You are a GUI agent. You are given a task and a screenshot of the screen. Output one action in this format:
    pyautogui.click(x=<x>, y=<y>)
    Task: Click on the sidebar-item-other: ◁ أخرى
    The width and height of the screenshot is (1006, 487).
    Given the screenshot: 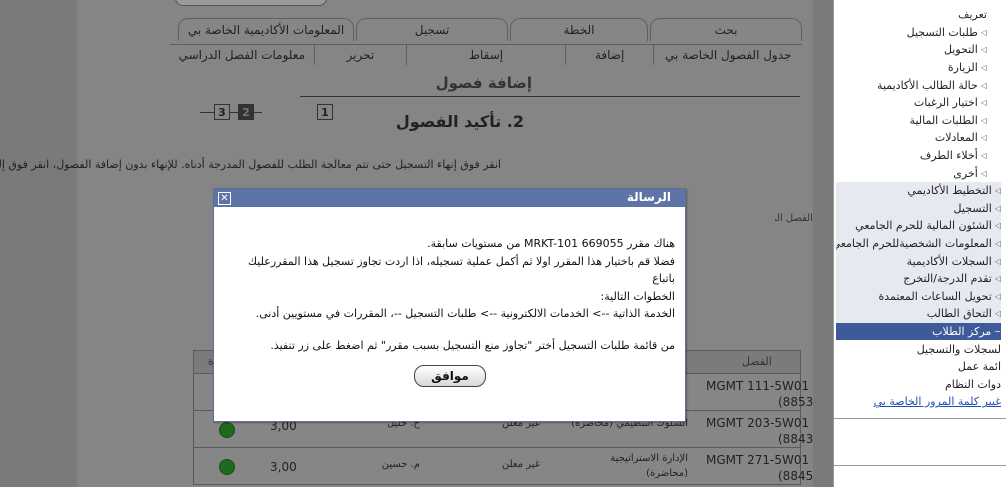 What is the action you would take?
    pyautogui.click(x=918, y=173)
    